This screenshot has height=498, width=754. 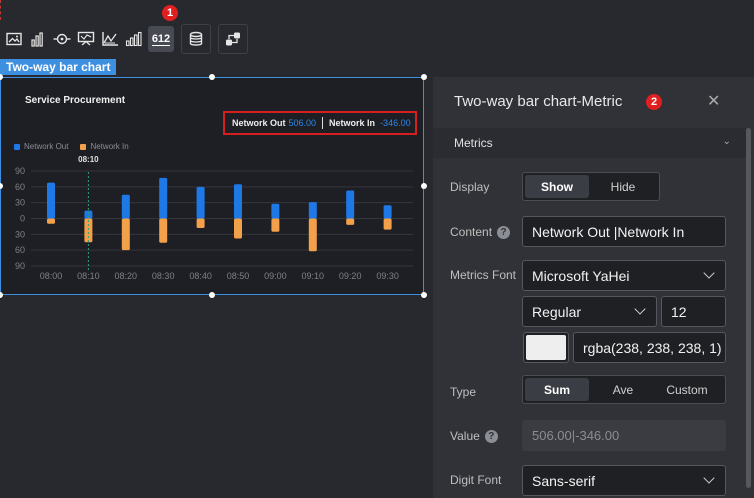 What do you see at coordinates (196, 39) in the screenshot?
I see `database-icon` at bounding box center [196, 39].